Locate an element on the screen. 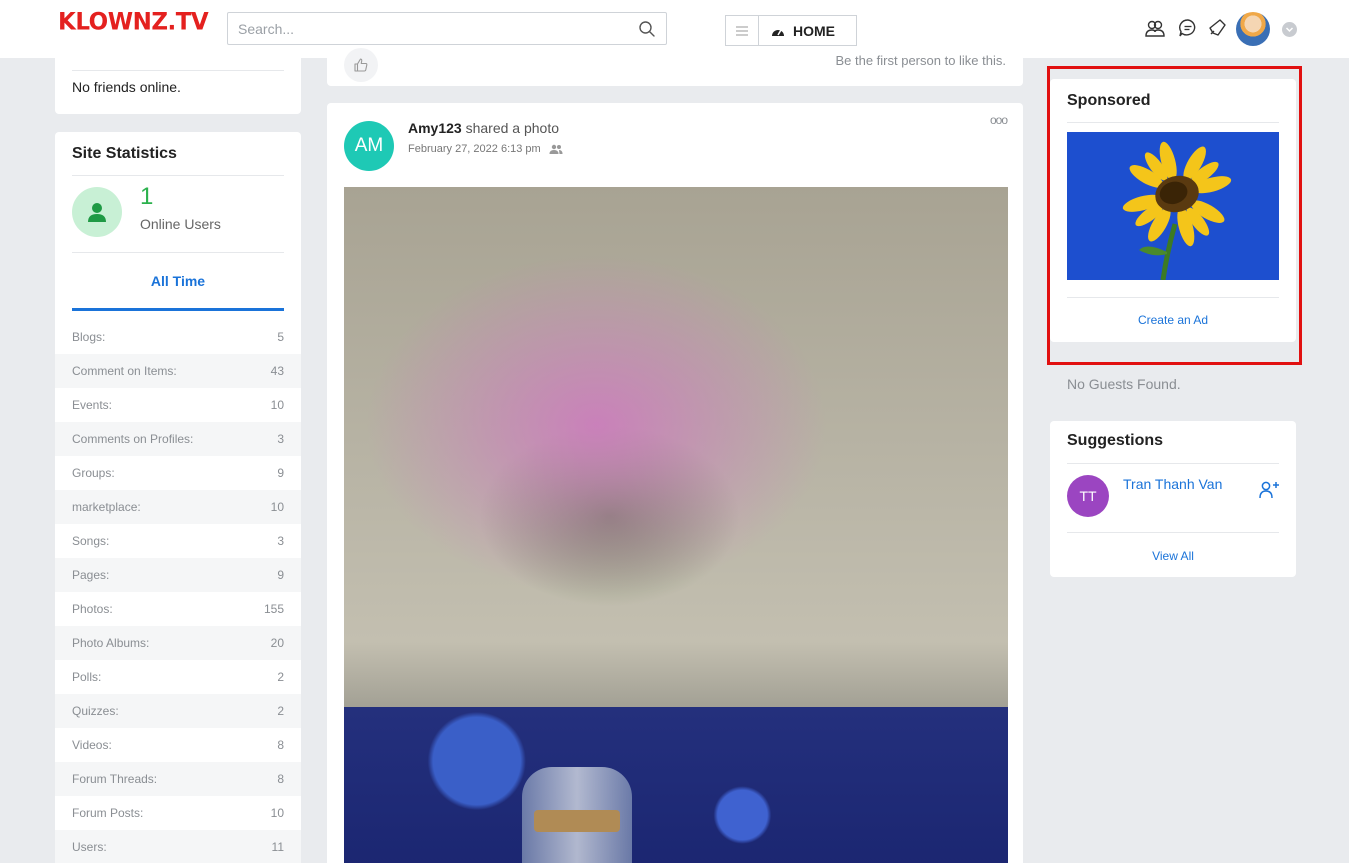  menu-button is located at coordinates (742, 30).